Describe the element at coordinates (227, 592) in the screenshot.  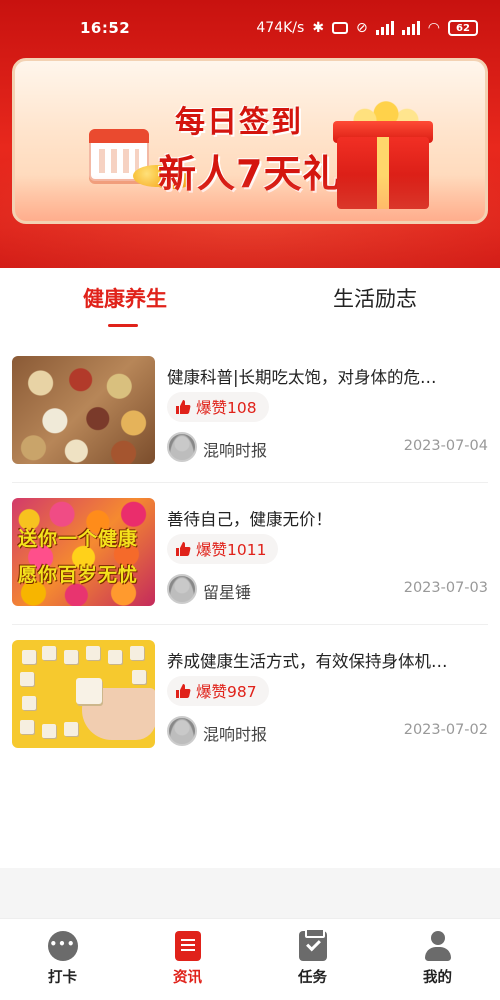
I see `author-name: 留星锤` at that location.